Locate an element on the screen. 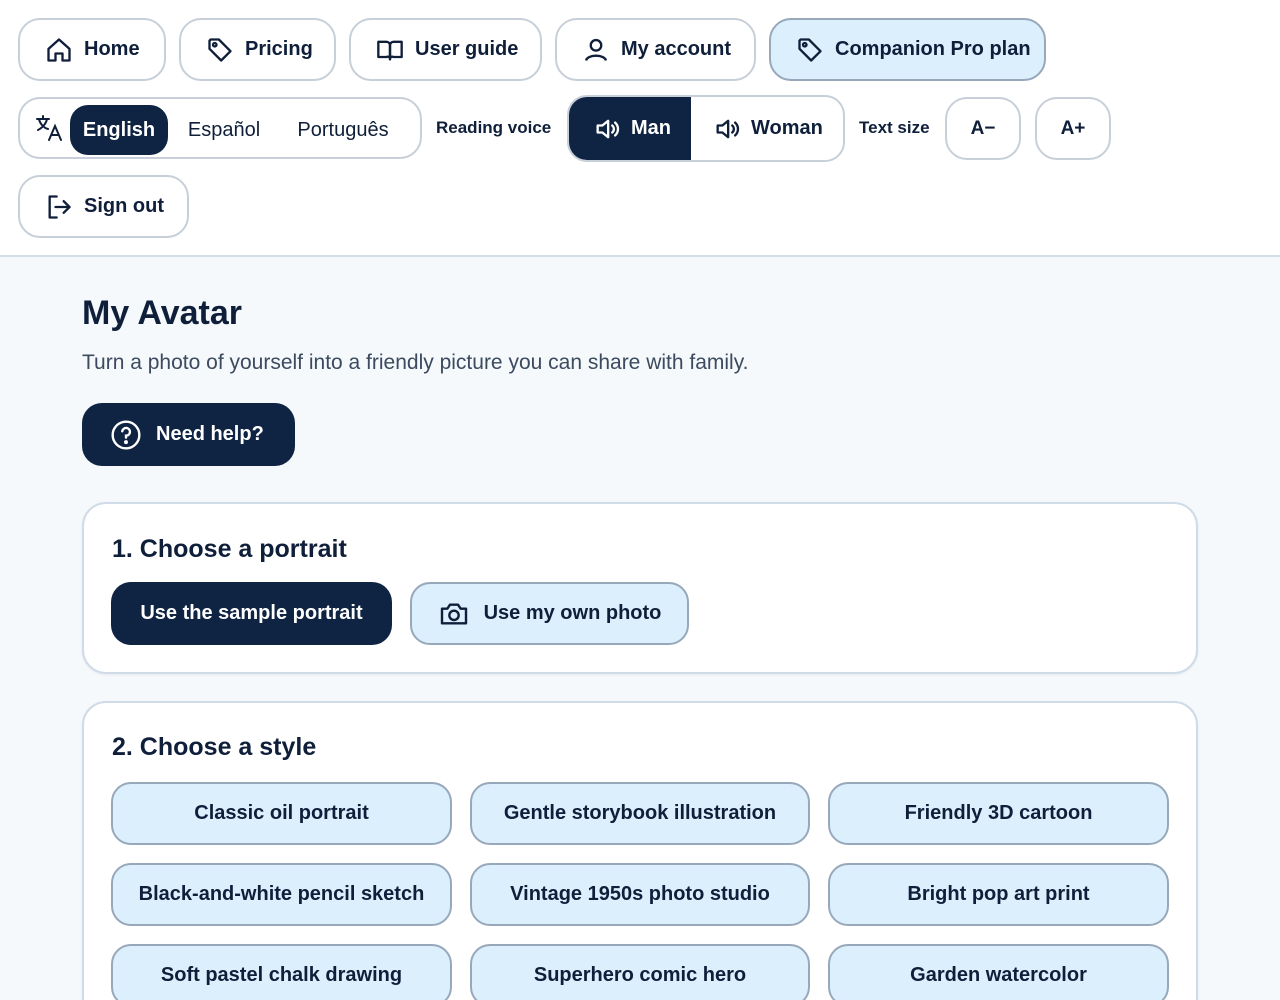 This screenshot has width=1280, height=1000. style-option-superhero-comic: Superhero comic hero is located at coordinates (640, 972).